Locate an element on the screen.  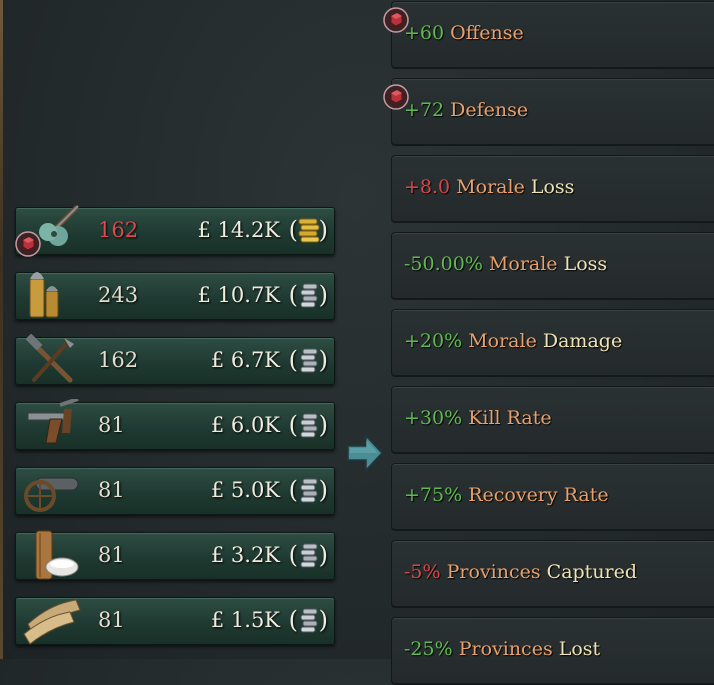
goods-row-rubber: 81 £ 3.2K ( ) is located at coordinates (175, 555).